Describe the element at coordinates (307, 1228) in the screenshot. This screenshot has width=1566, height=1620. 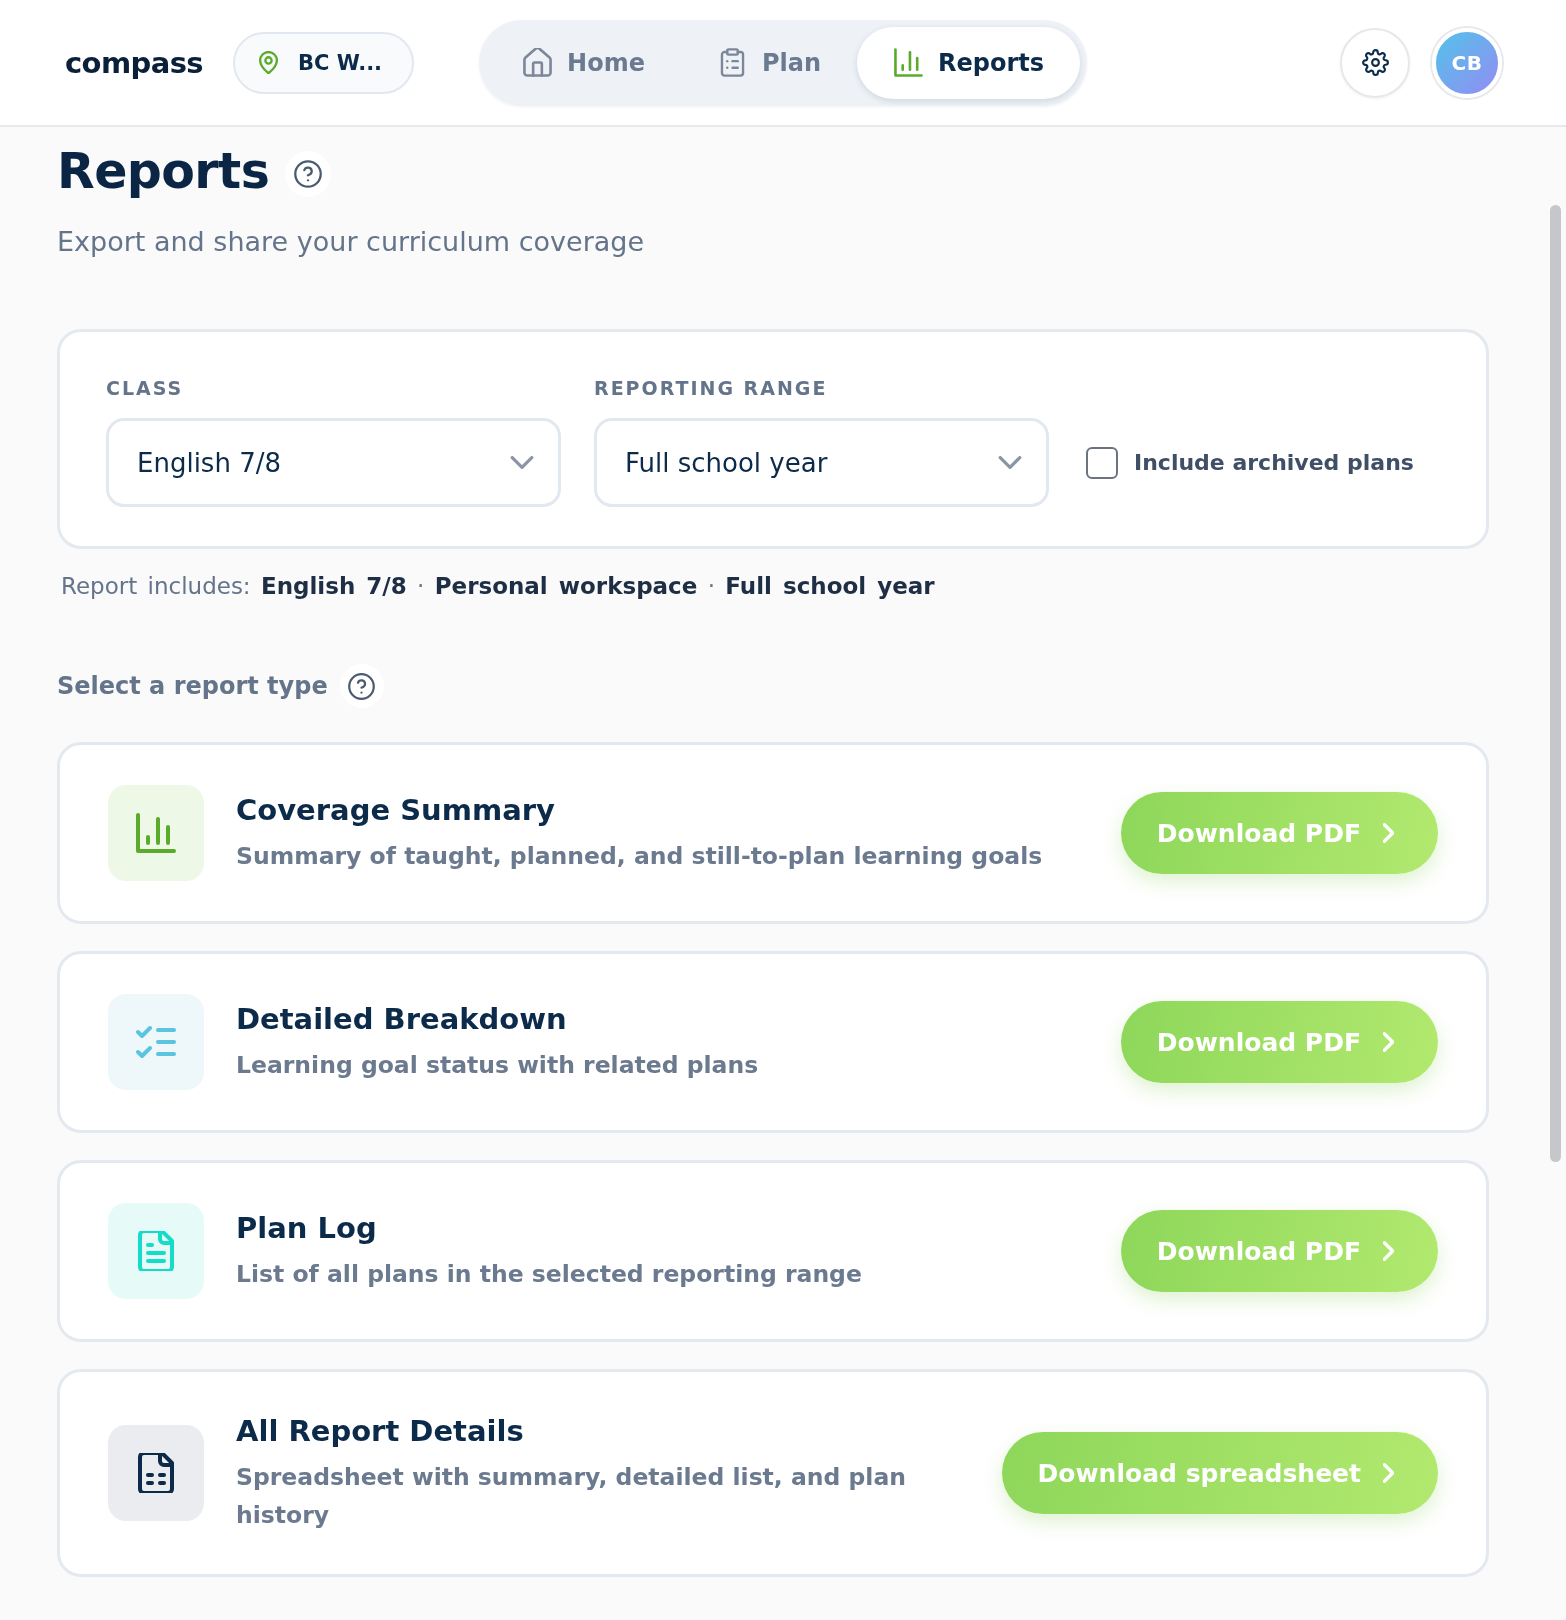
I see `report-title: Plan Log` at that location.